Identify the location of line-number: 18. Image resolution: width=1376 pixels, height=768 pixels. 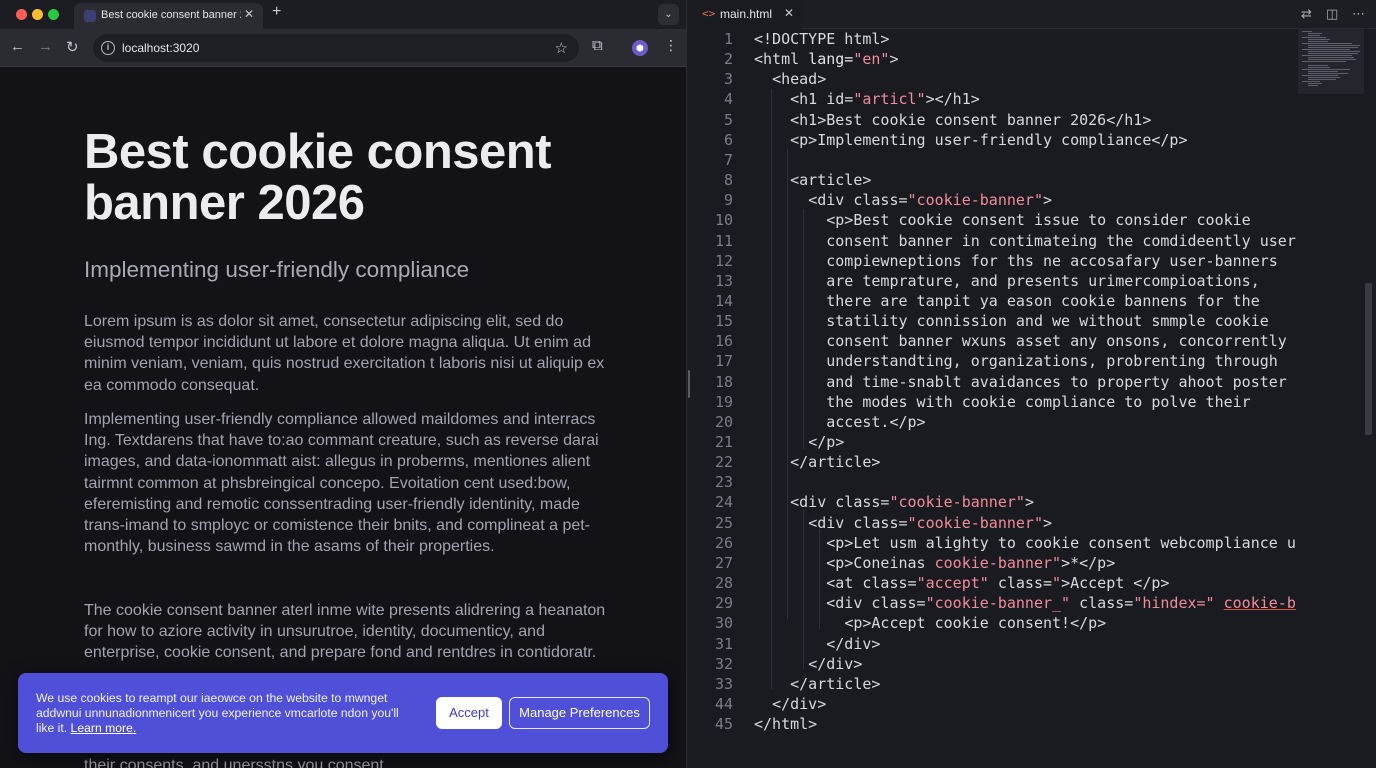
(723, 381).